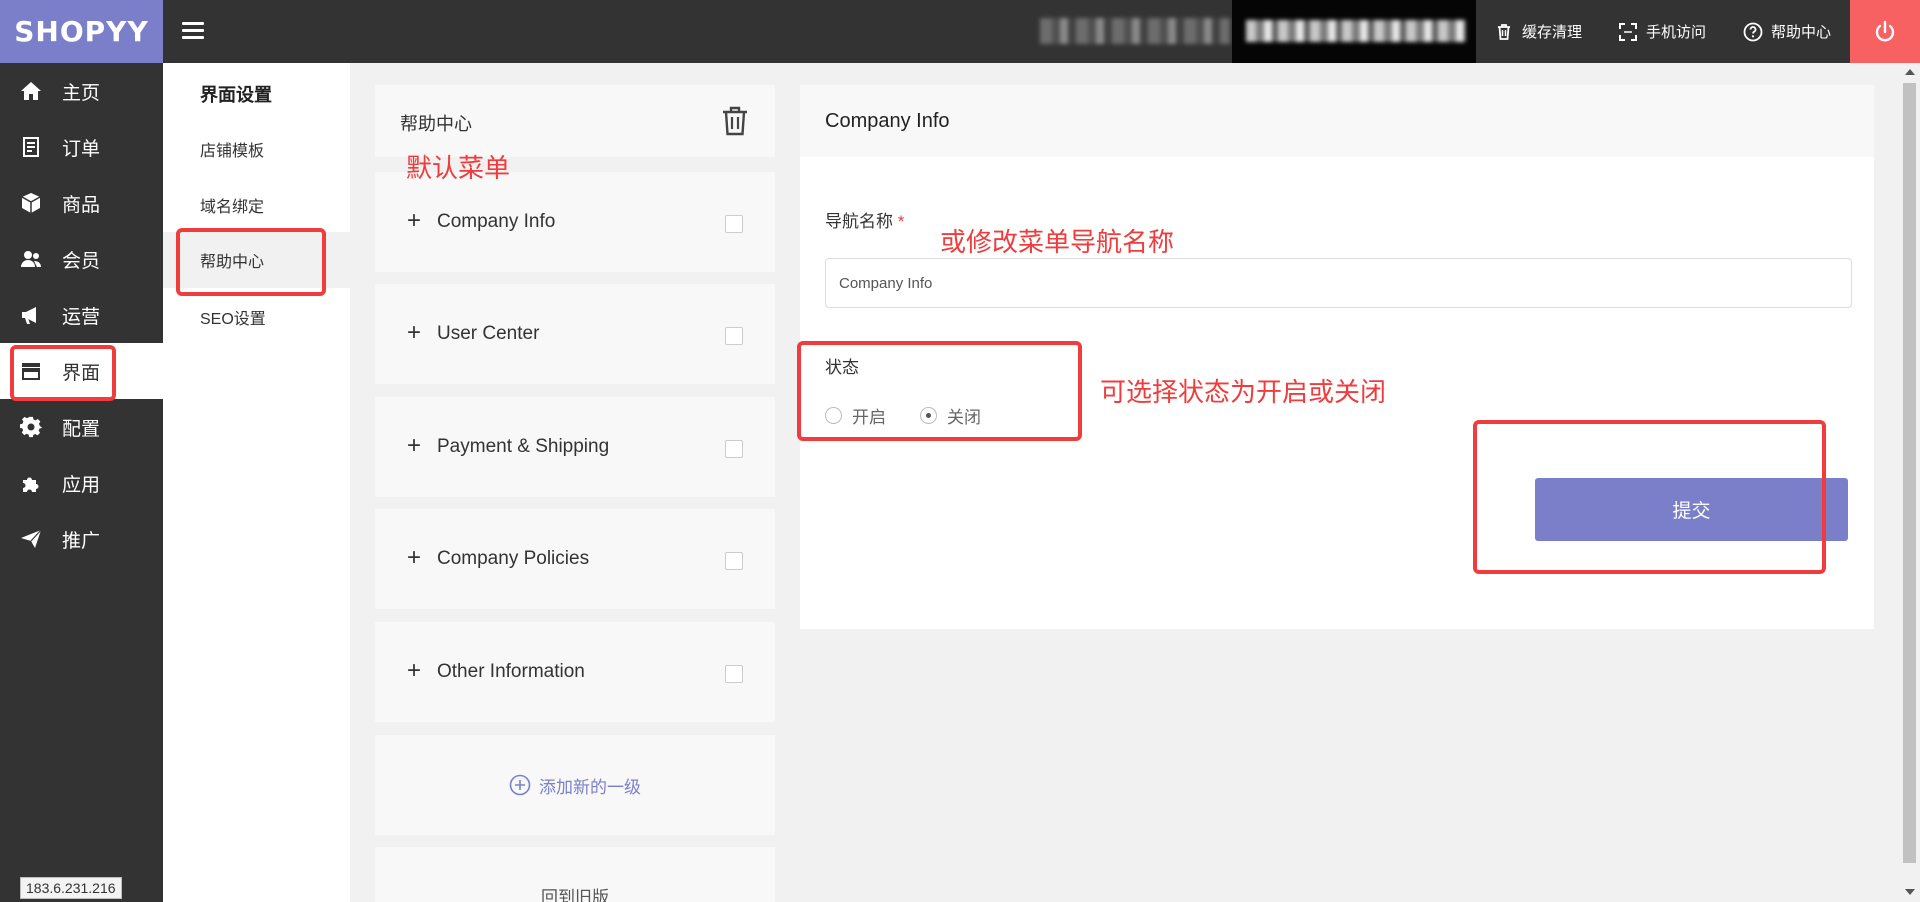  I want to click on scan-frame-icon, so click(1628, 31).